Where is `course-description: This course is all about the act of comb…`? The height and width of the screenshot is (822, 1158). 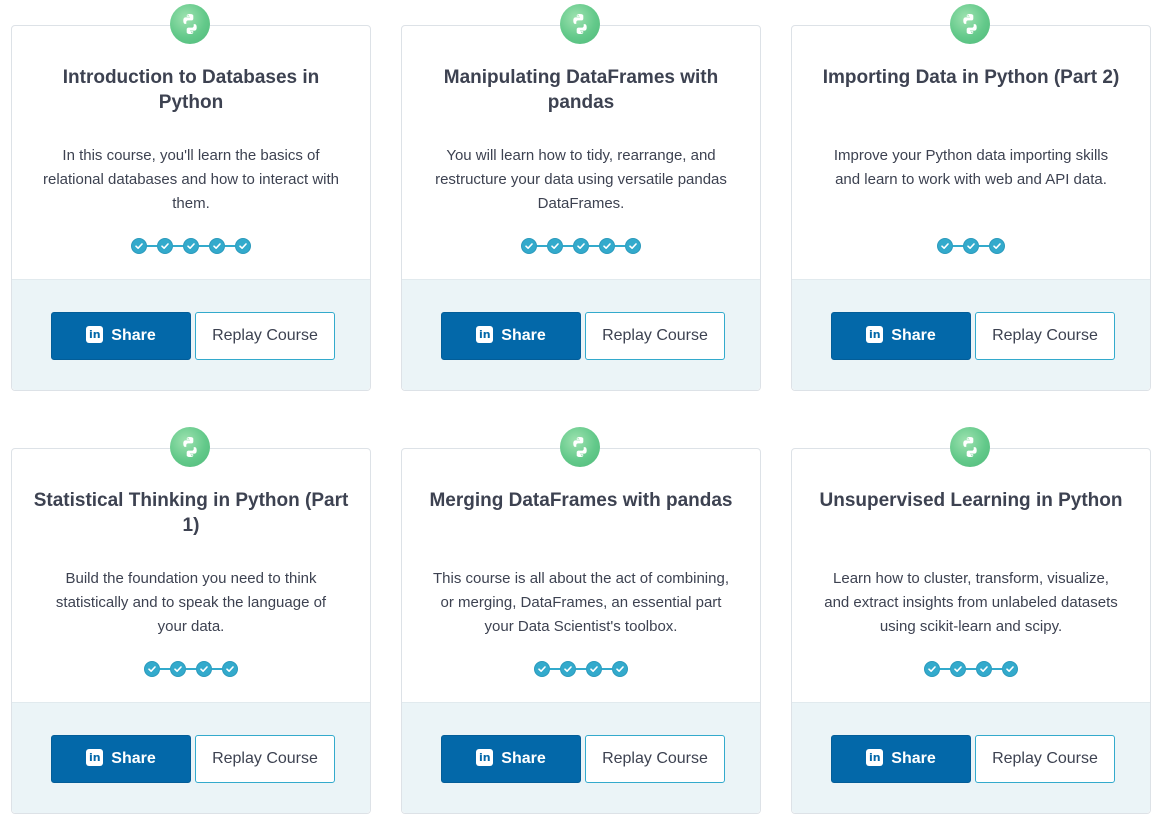 course-description: This course is all about the act of comb… is located at coordinates (581, 602).